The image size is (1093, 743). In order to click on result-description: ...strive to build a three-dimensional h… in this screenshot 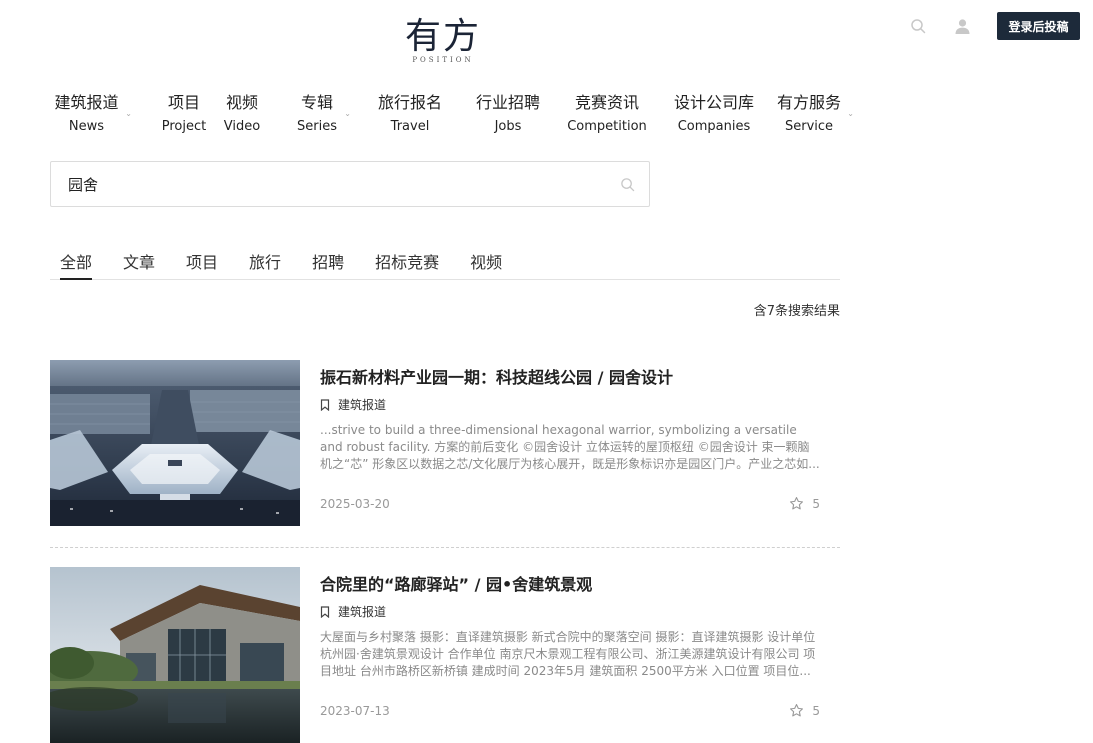, I will do `click(570, 447)`.